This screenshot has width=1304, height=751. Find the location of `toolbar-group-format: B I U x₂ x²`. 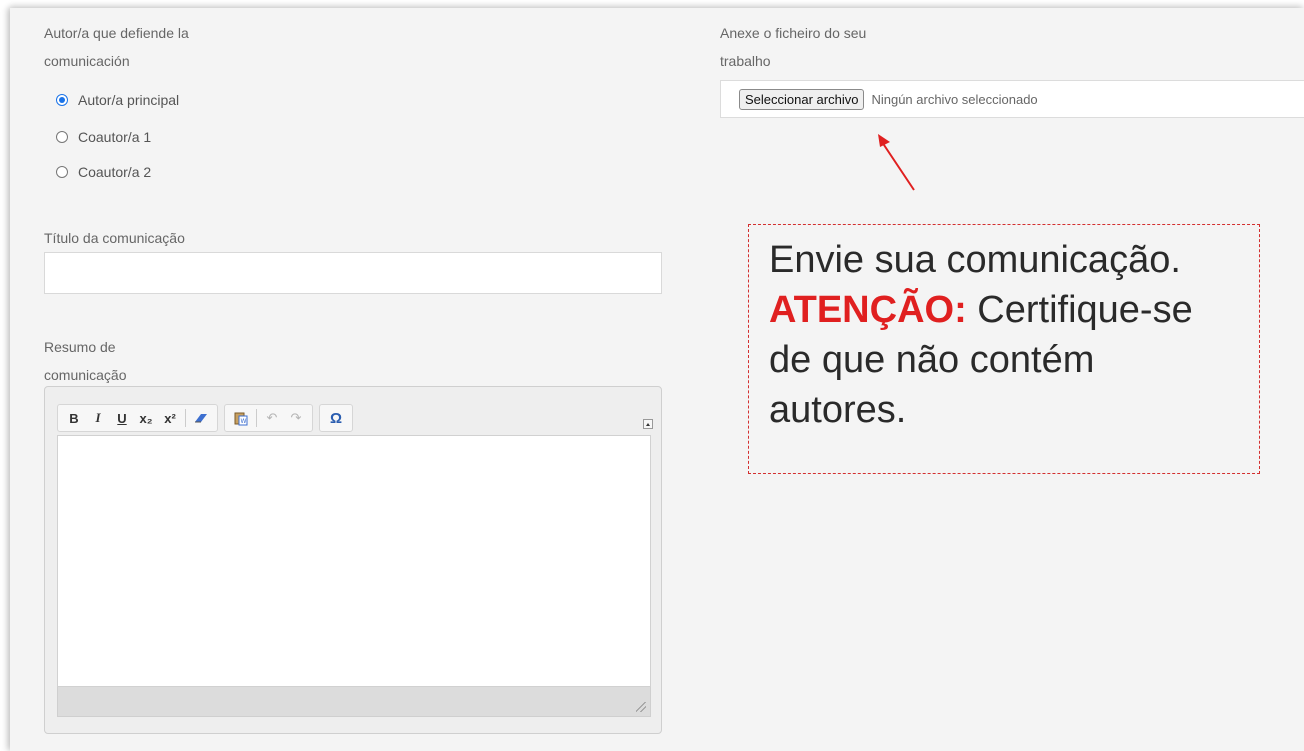

toolbar-group-format: B I U x₂ x² is located at coordinates (137, 418).